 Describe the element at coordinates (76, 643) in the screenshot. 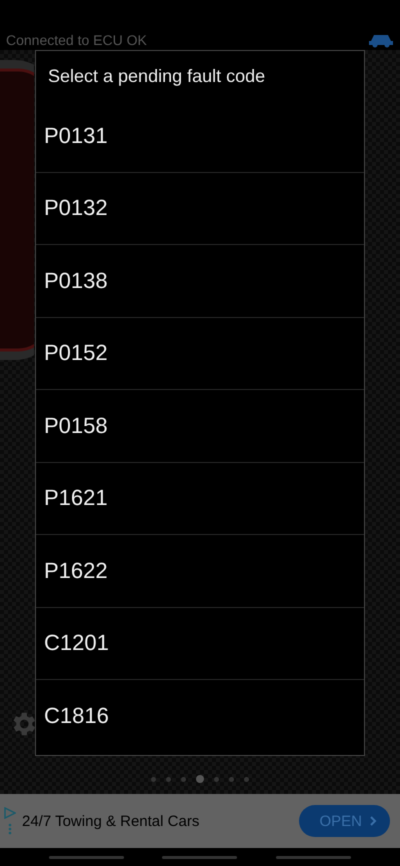

I see `fault-code-option: C1201` at that location.